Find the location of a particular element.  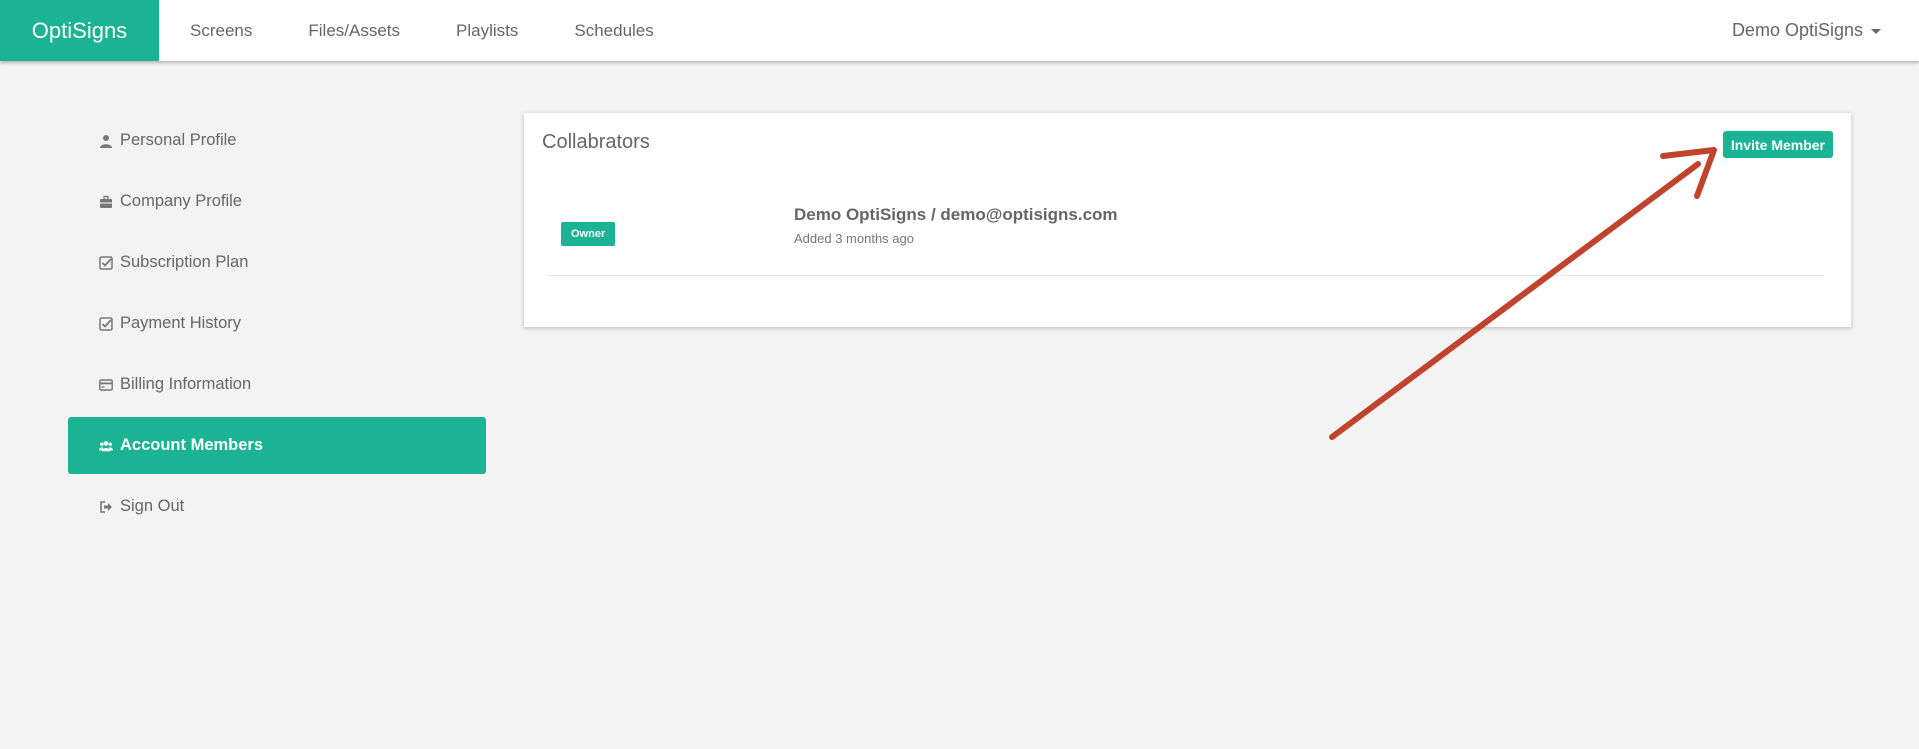

card-title: Collabrators is located at coordinates (596, 142).